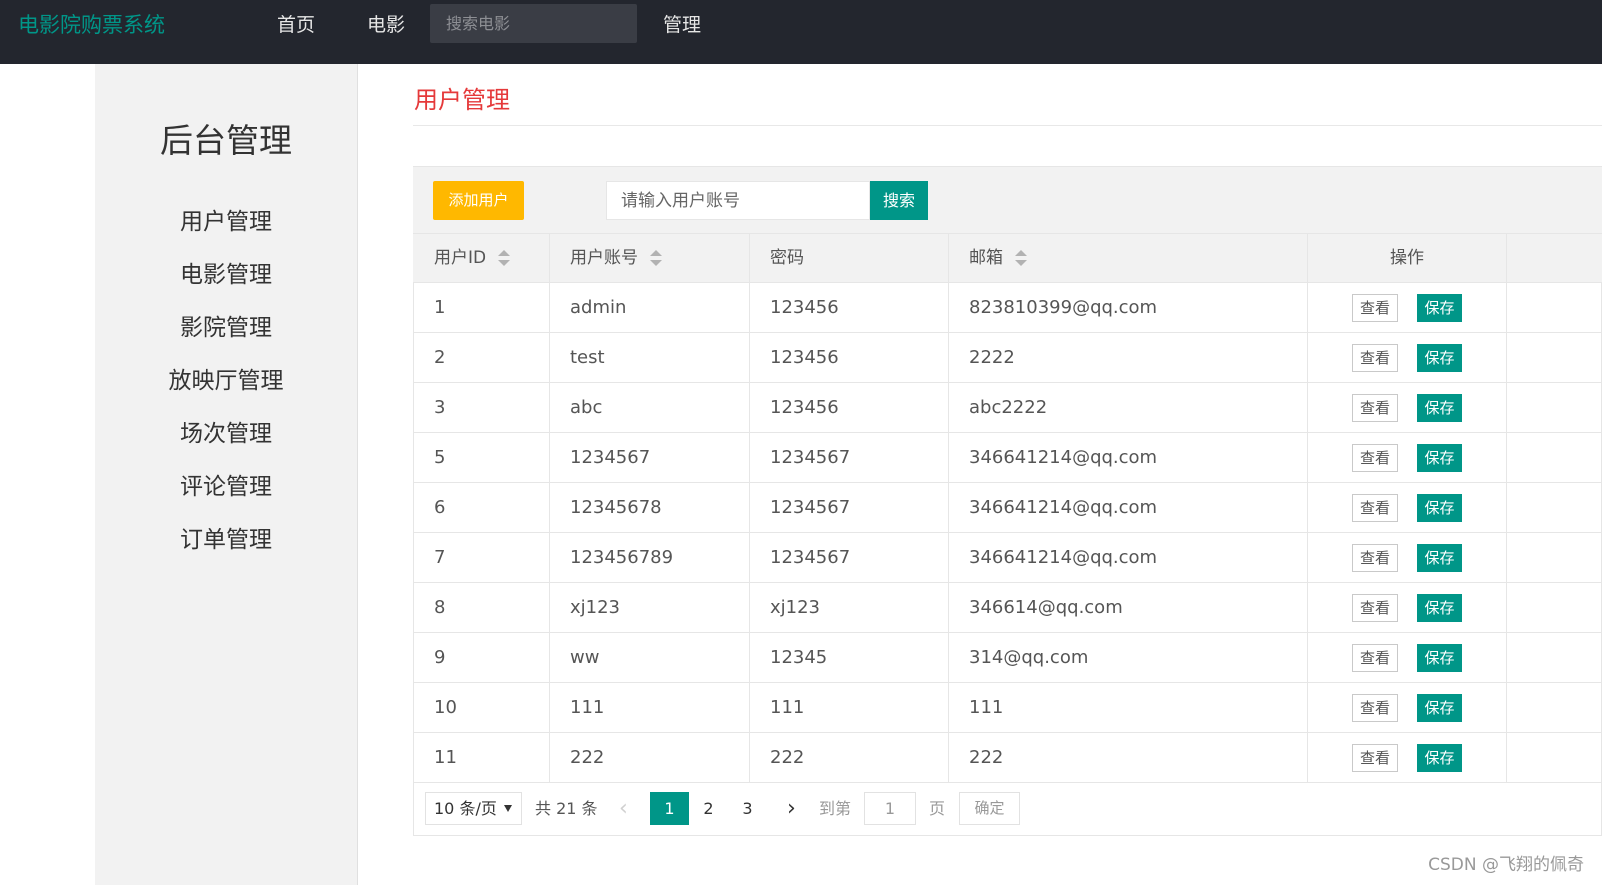 This screenshot has height=885, width=1602. I want to click on sidebar-title: 后台管理, so click(226, 140).